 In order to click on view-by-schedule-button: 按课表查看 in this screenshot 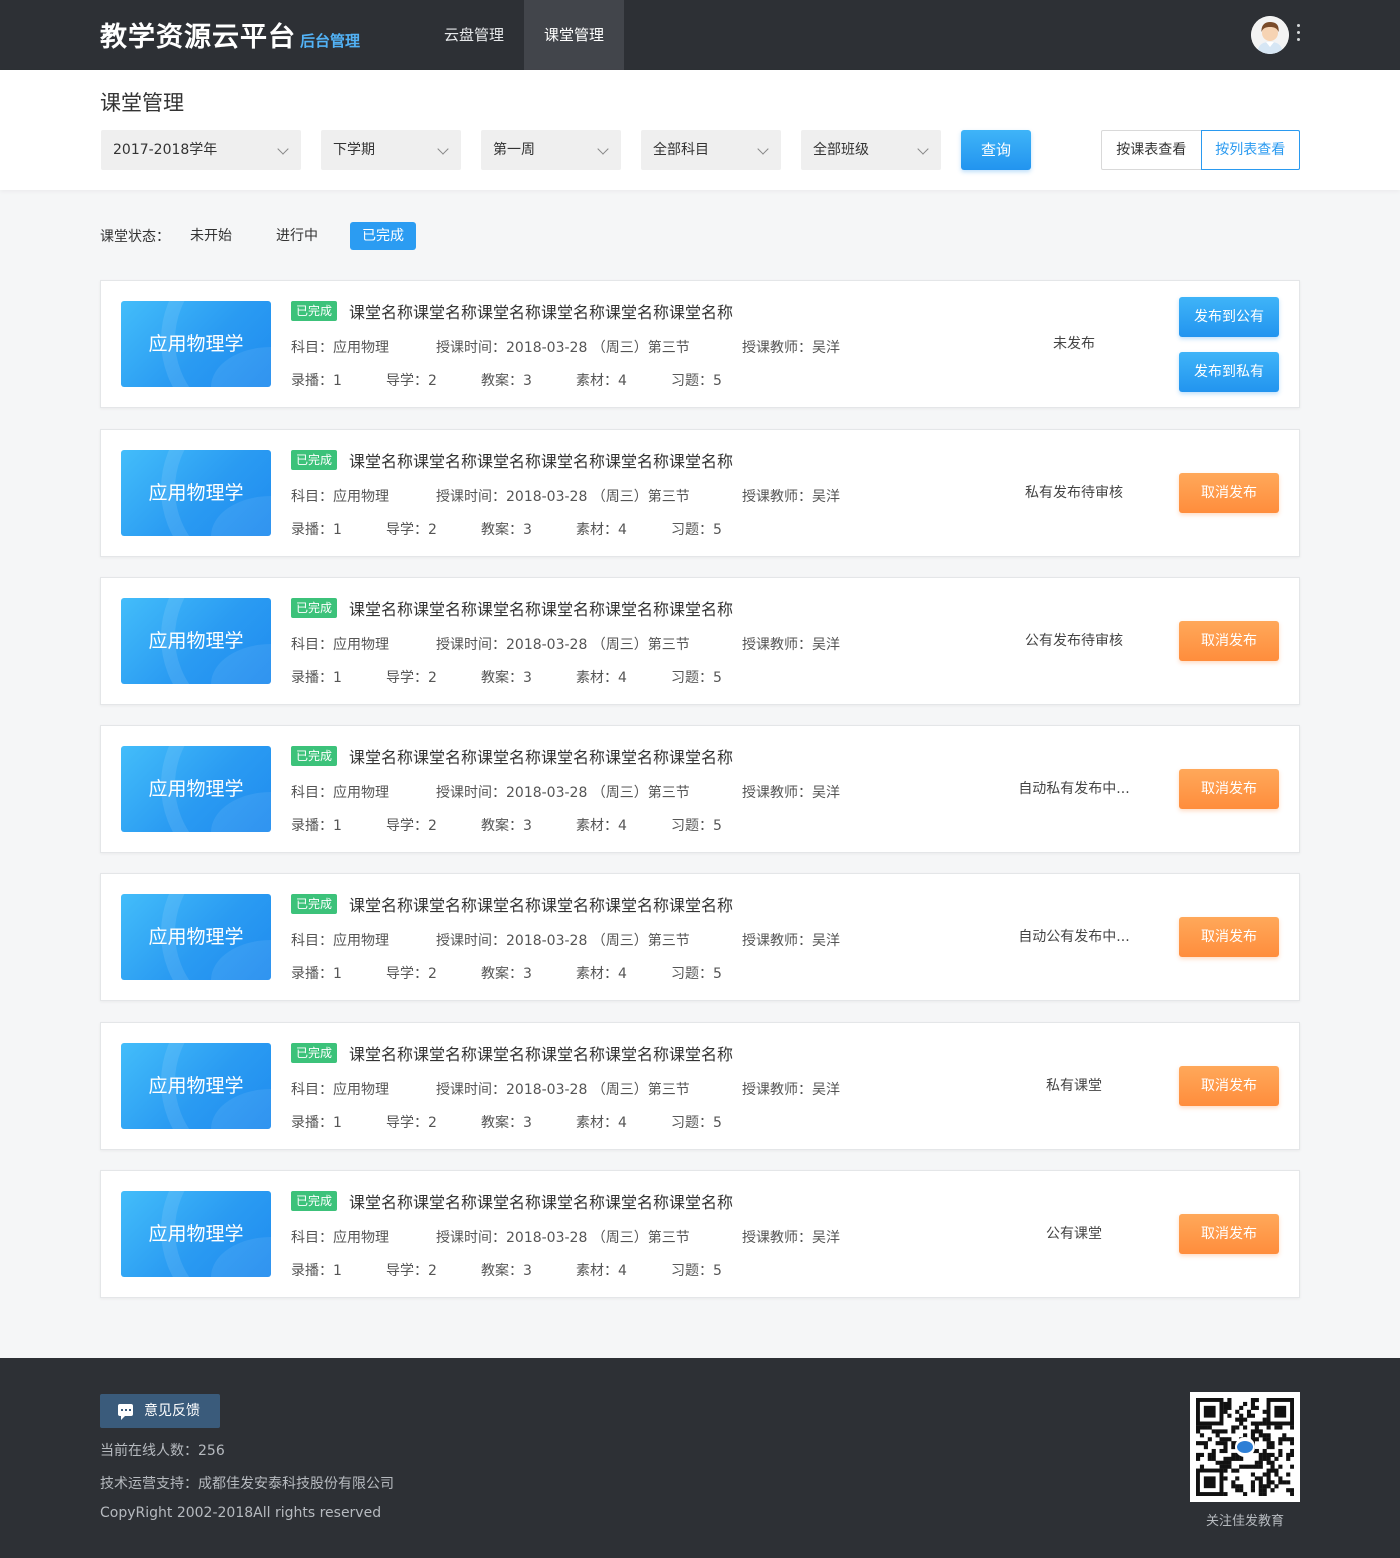, I will do `click(1151, 150)`.